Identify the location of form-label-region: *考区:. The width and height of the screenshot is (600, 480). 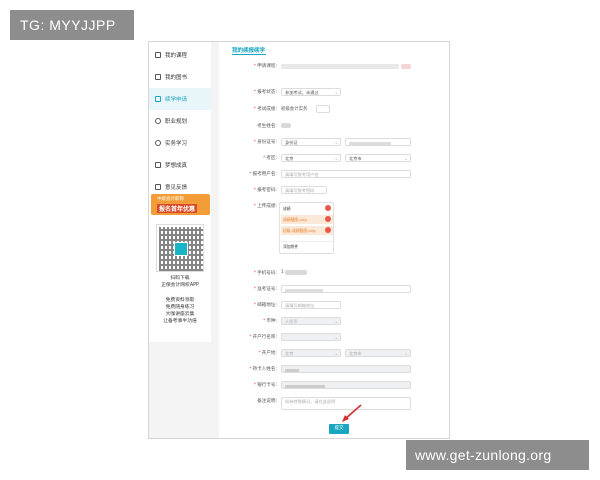
(269, 158).